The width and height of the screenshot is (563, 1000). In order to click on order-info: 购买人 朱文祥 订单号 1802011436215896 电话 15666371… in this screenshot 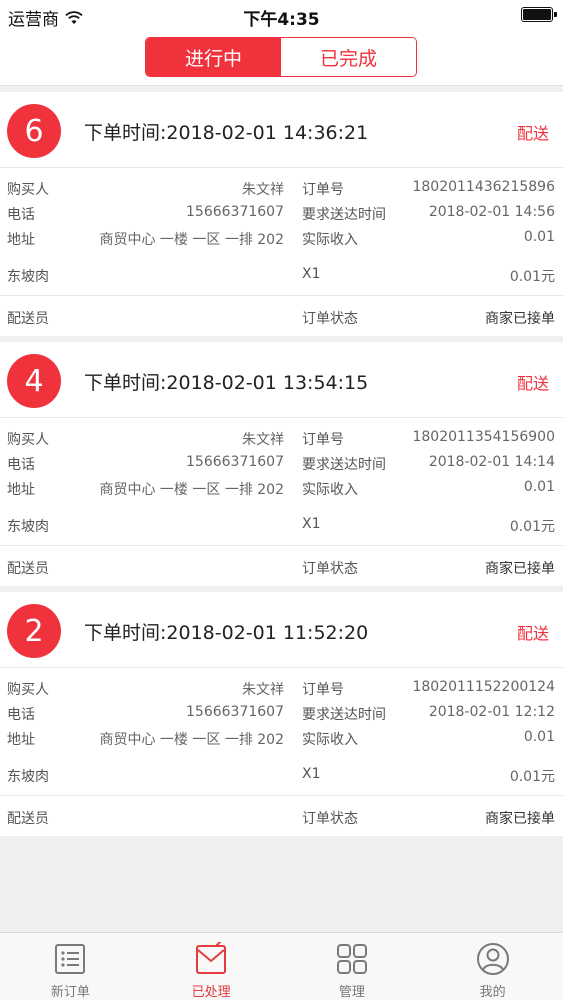, I will do `click(281, 213)`.